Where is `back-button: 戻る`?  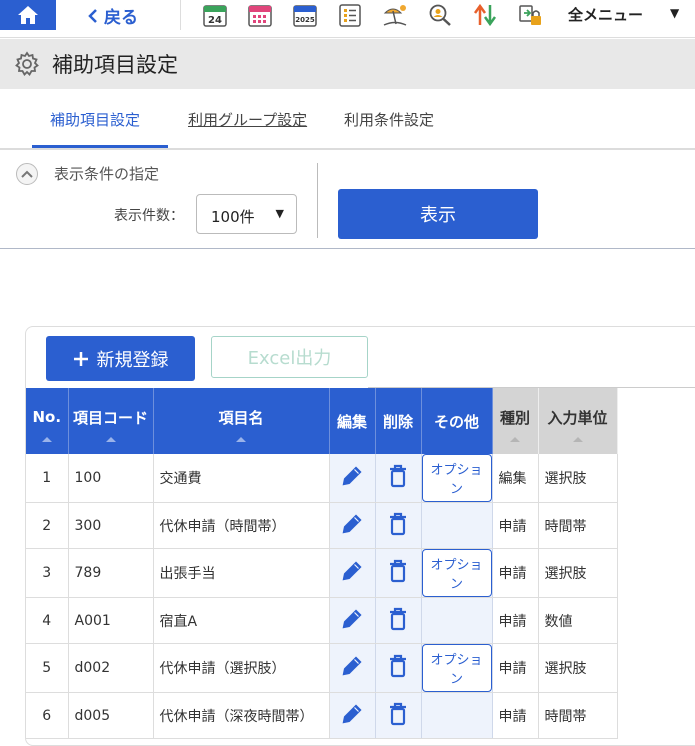 back-button: 戻る is located at coordinates (113, 15).